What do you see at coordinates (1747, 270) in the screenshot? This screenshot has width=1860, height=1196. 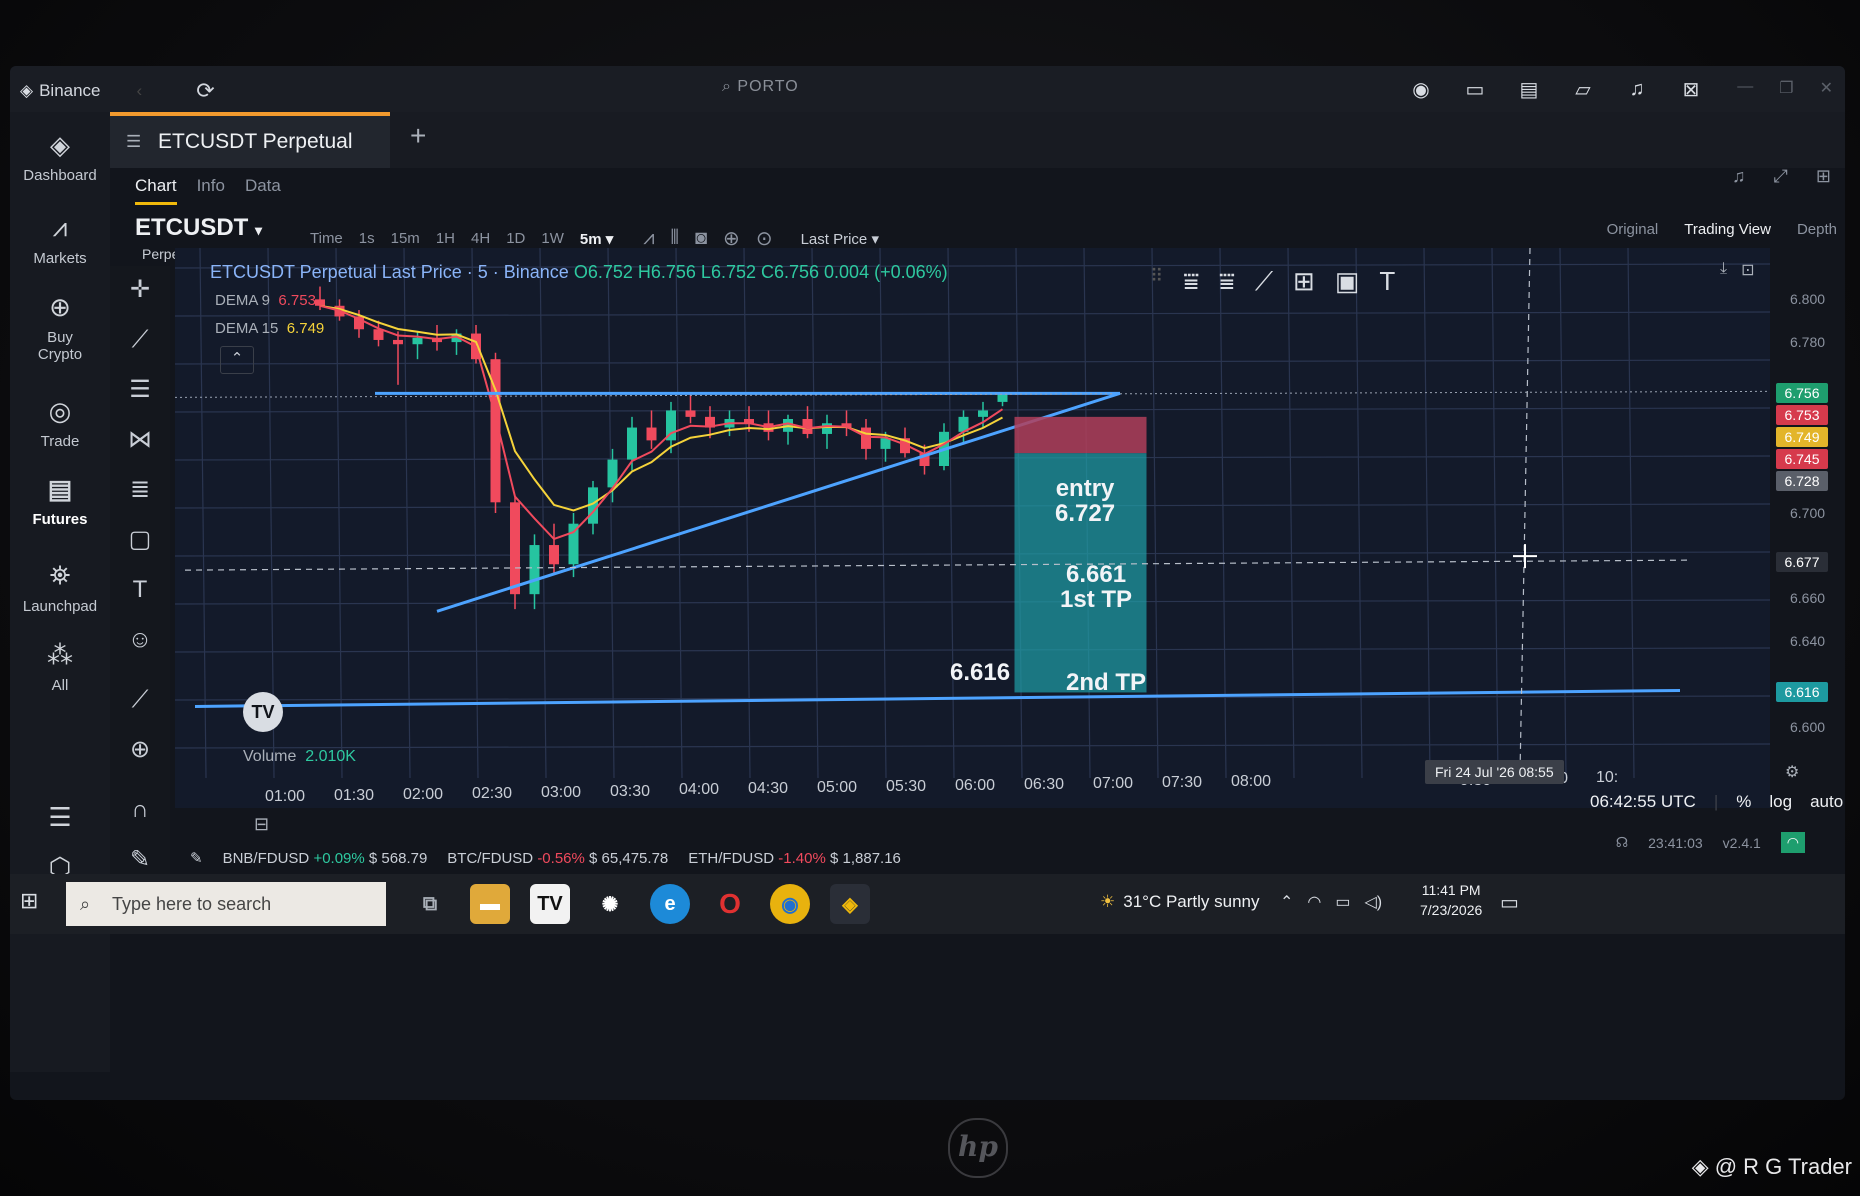 I see `fit-icon: ⊡` at bounding box center [1747, 270].